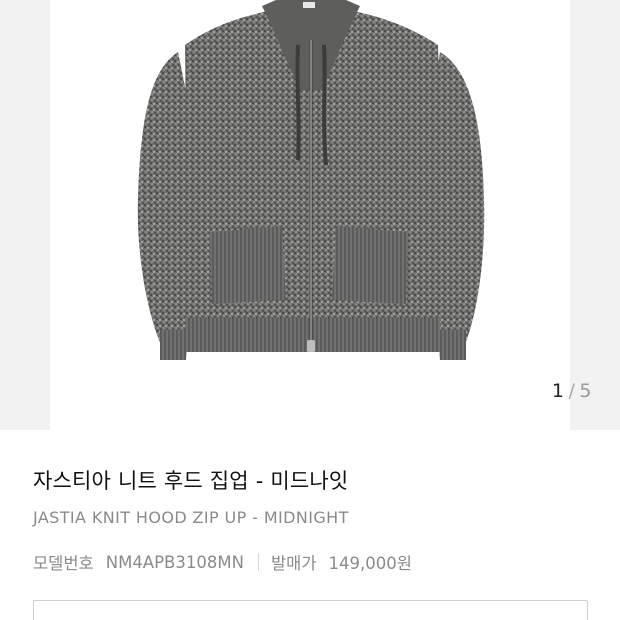 The width and height of the screenshot is (620, 620). I want to click on product-meta: 모델번호 NM4APB3108MN 발매가 149,000원, so click(222, 562).